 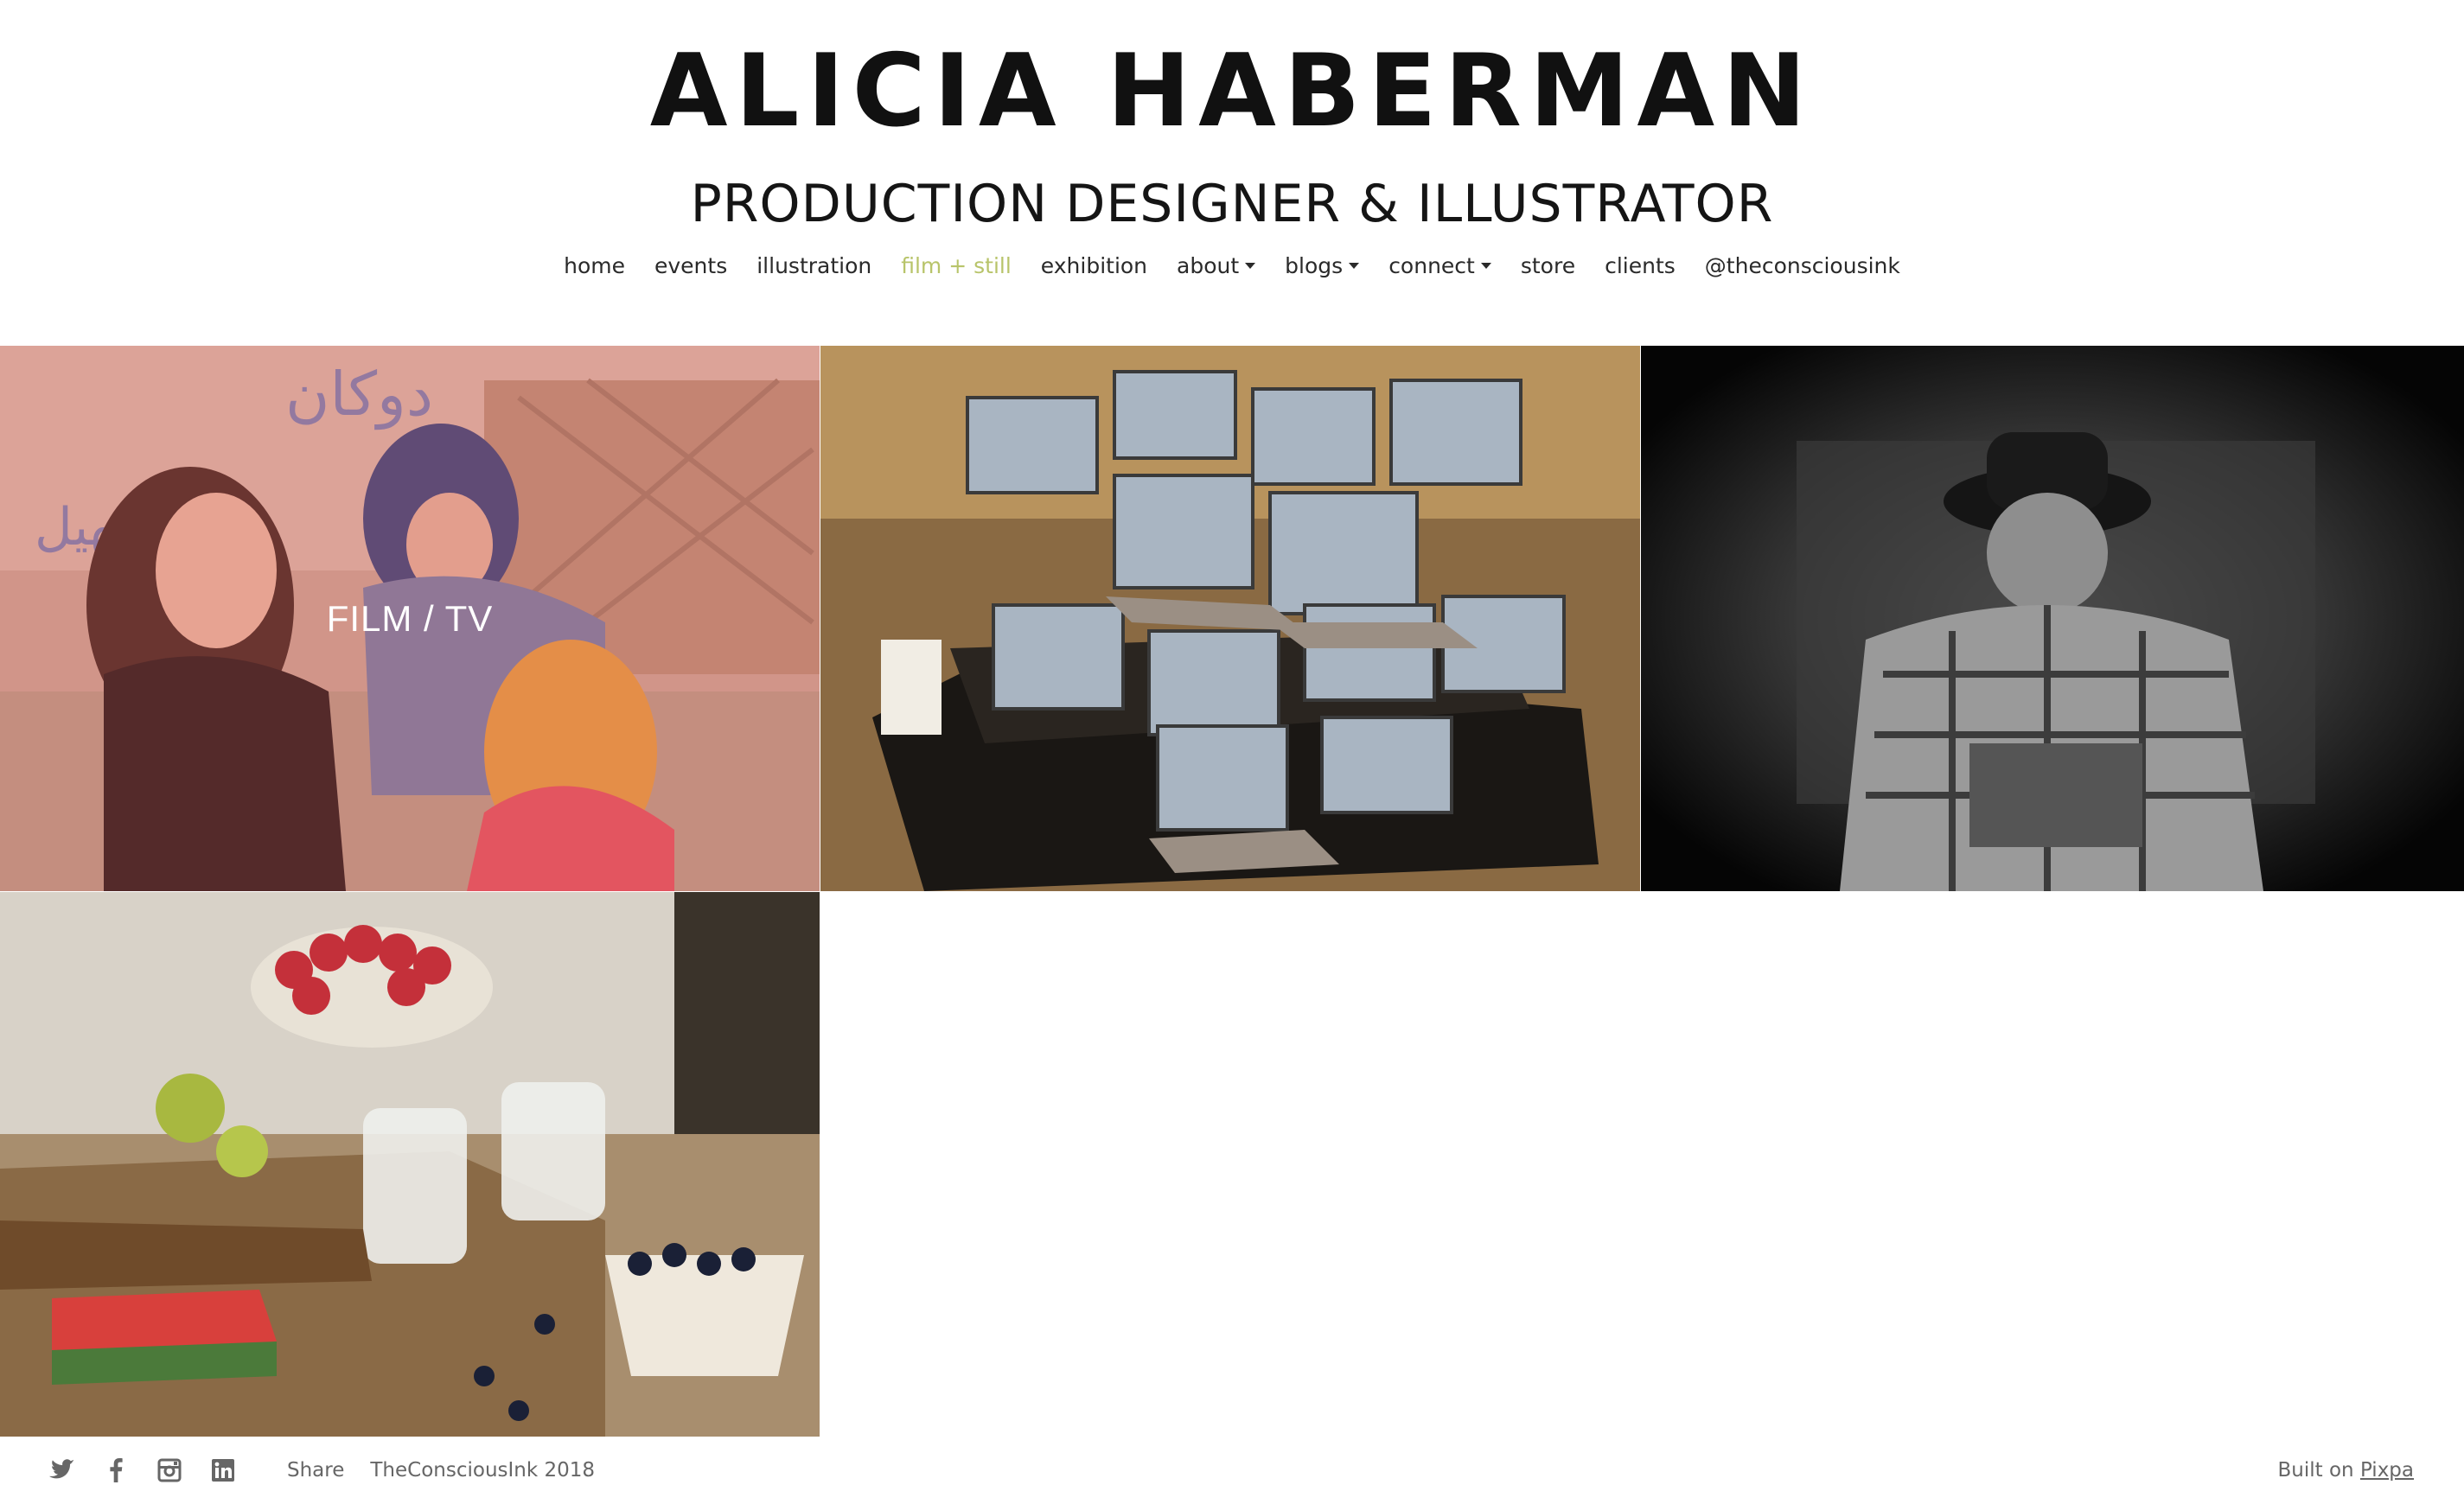 I want to click on nav-item-connect: connect, so click(x=1439, y=265).